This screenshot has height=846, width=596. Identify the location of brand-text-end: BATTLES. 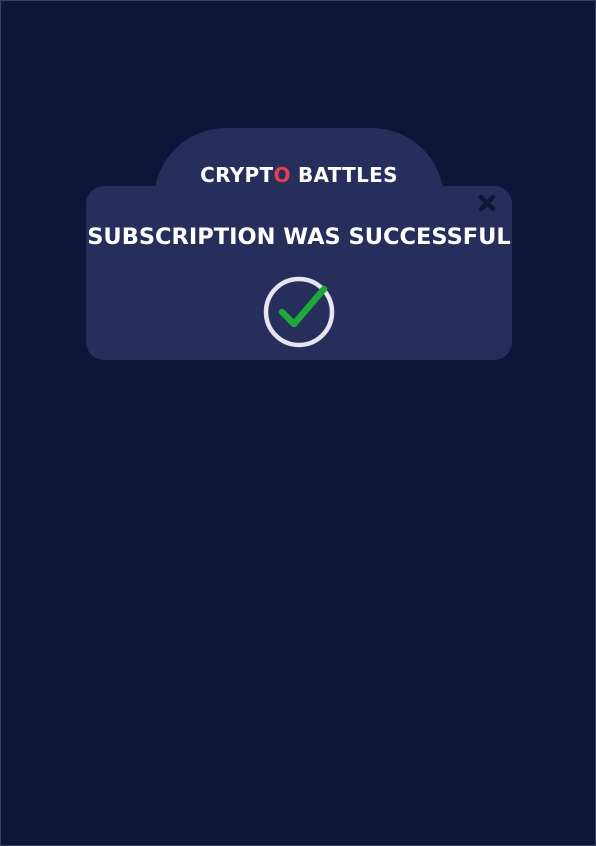
(344, 175).